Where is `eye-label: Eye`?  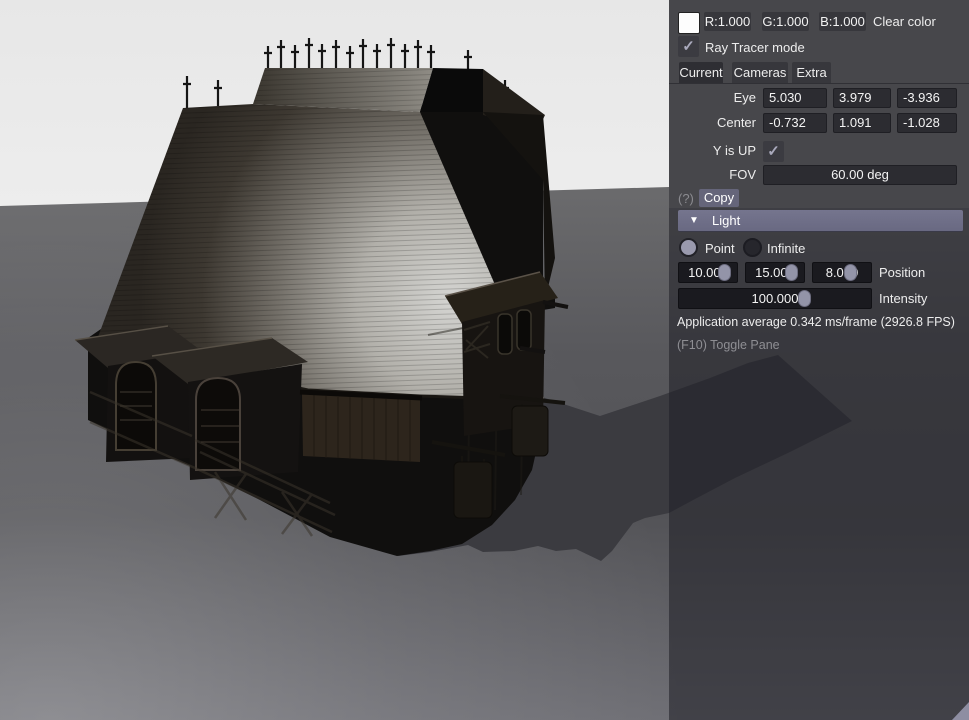 eye-label: Eye is located at coordinates (744, 97).